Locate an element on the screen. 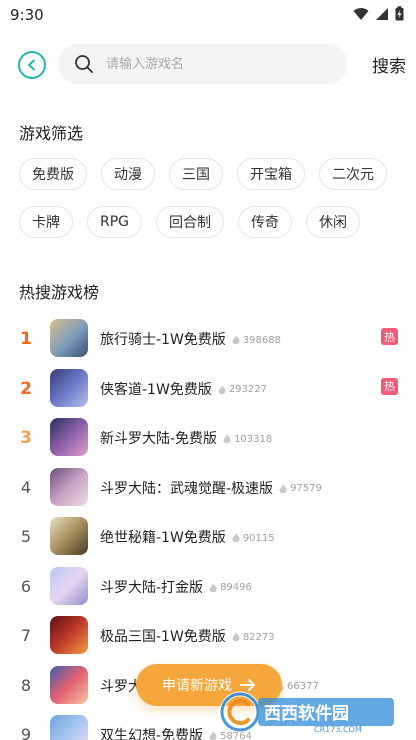 This screenshot has width=416, height=740. battery-icon is located at coordinates (399, 13).